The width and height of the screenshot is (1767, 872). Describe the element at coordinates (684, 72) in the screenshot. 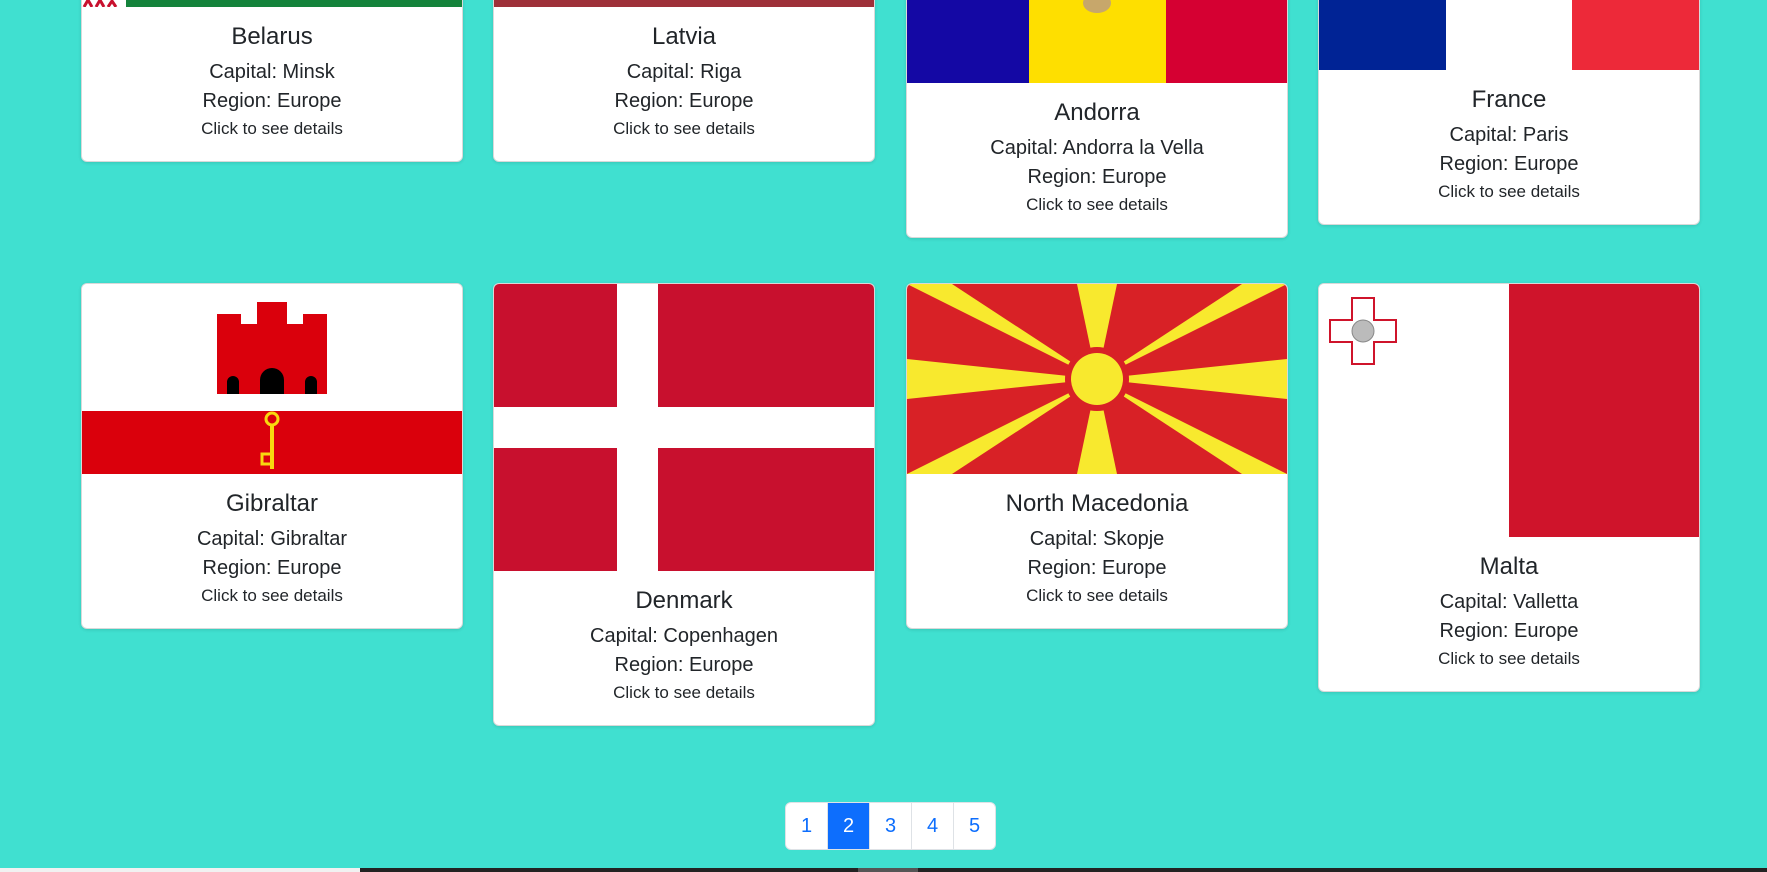

I see `country-capital: Capital: Riga` at that location.